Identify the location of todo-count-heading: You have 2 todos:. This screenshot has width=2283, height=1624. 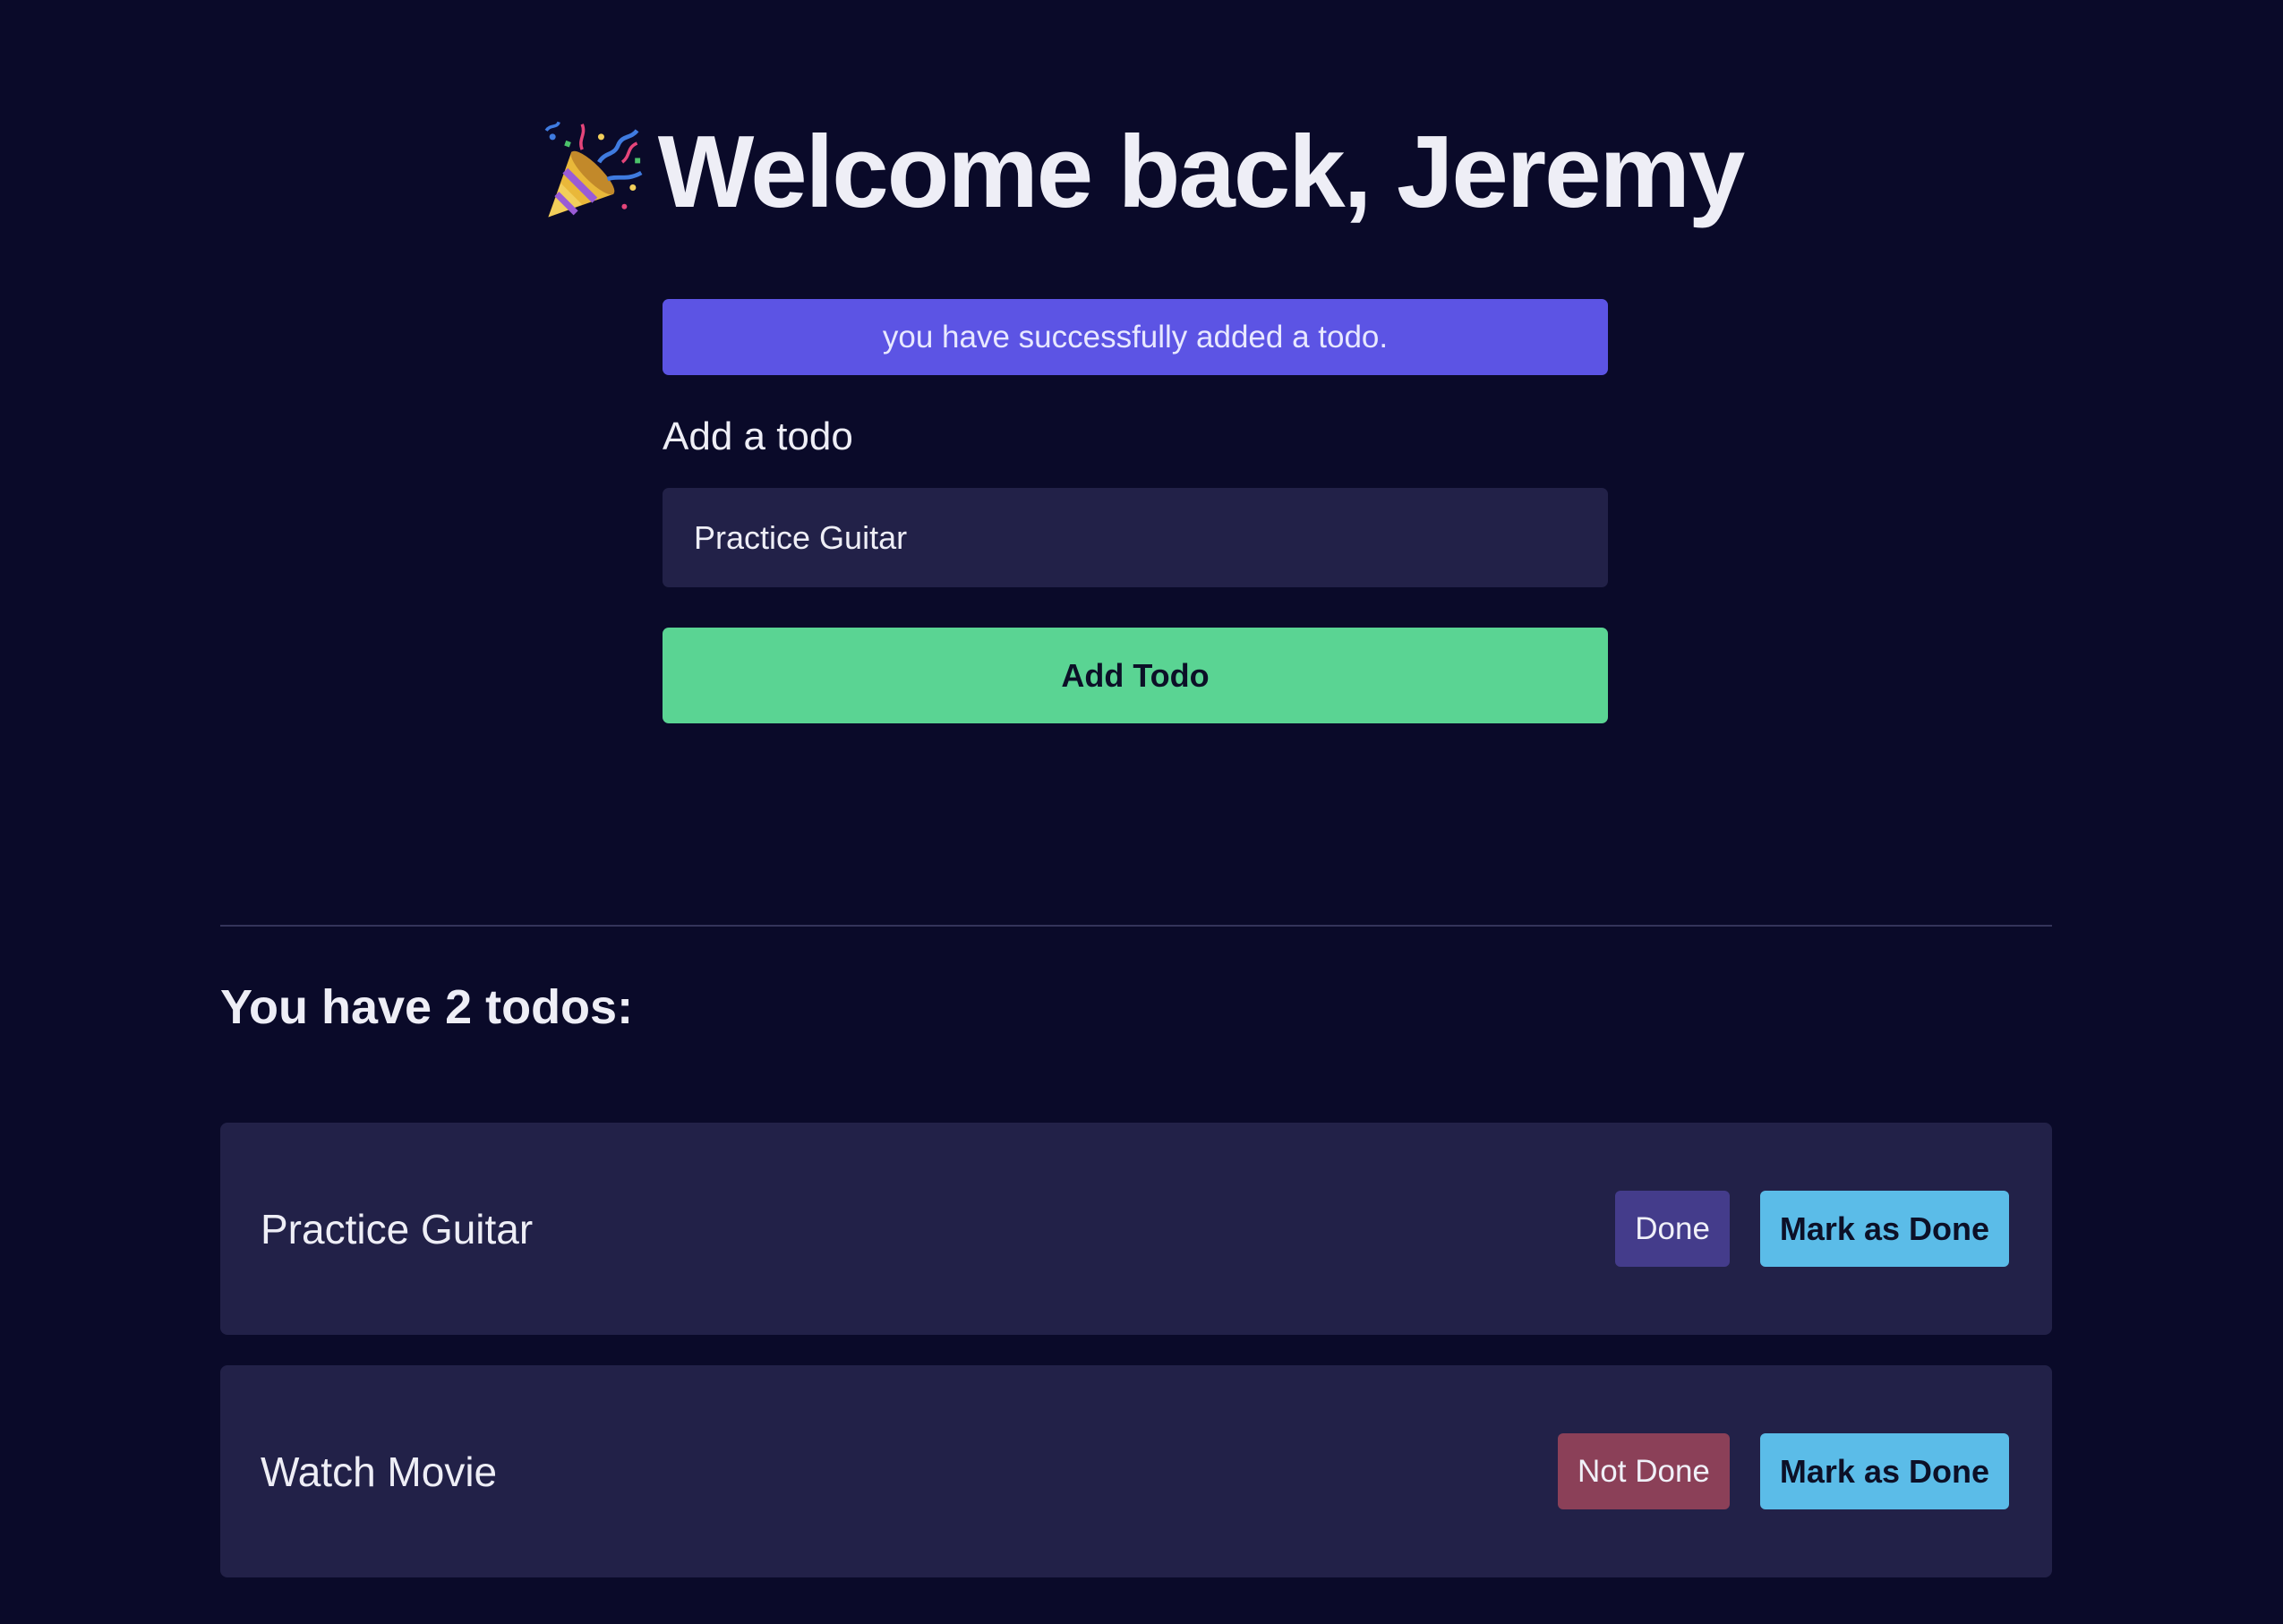
(427, 1007).